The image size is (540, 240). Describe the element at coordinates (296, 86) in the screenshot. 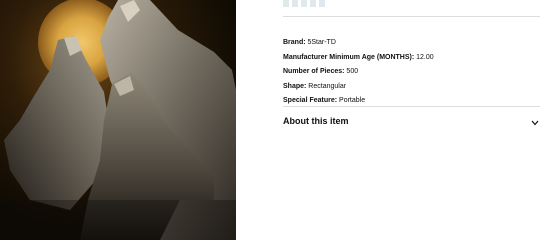

I see `attribute-label: Shape:` at that location.